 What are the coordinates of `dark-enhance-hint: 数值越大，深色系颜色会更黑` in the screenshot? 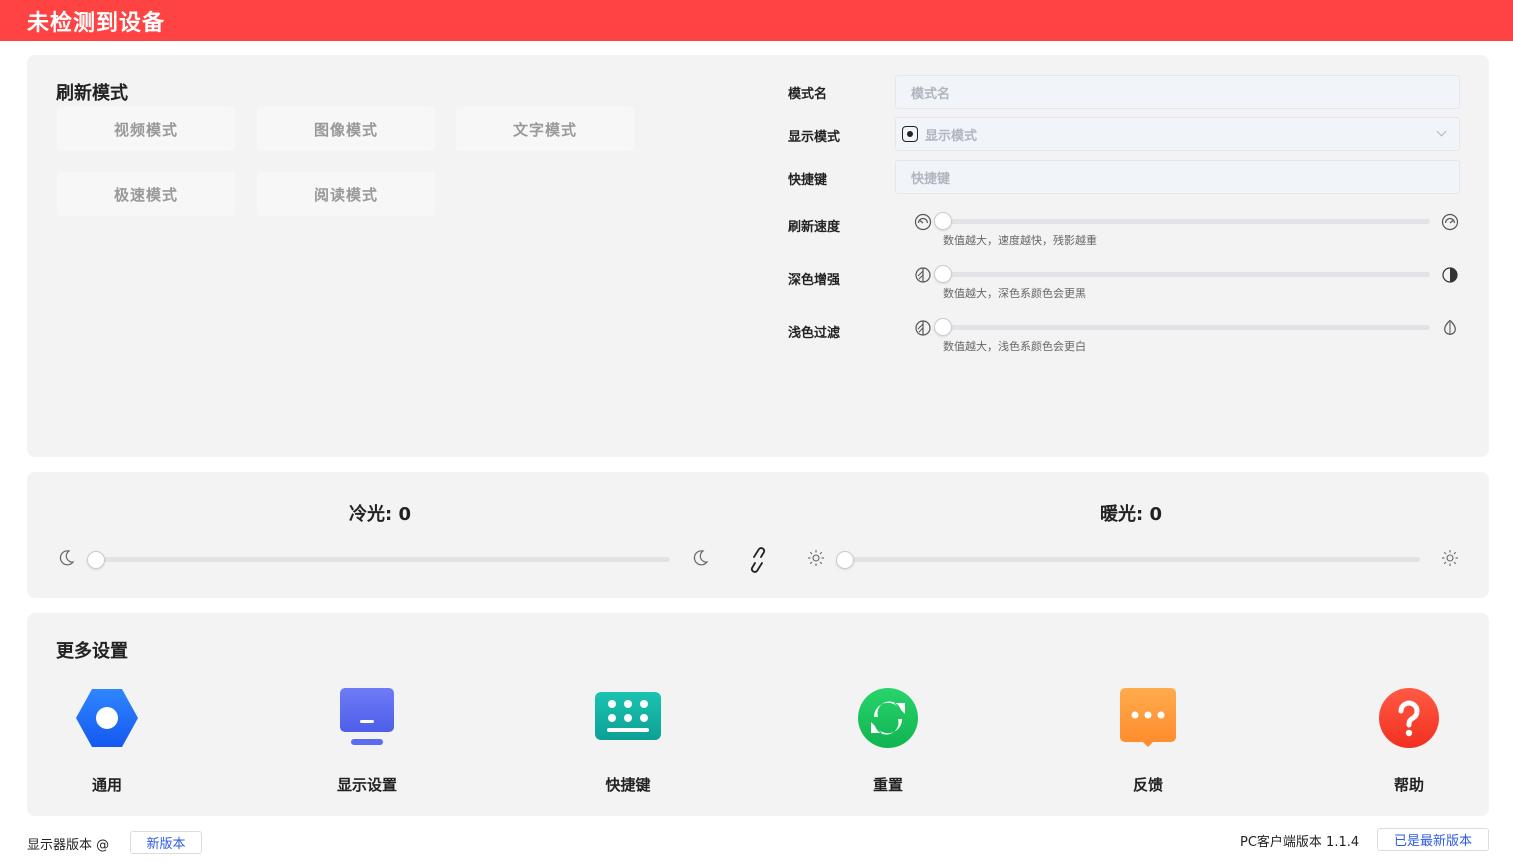 It's located at (1014, 293).